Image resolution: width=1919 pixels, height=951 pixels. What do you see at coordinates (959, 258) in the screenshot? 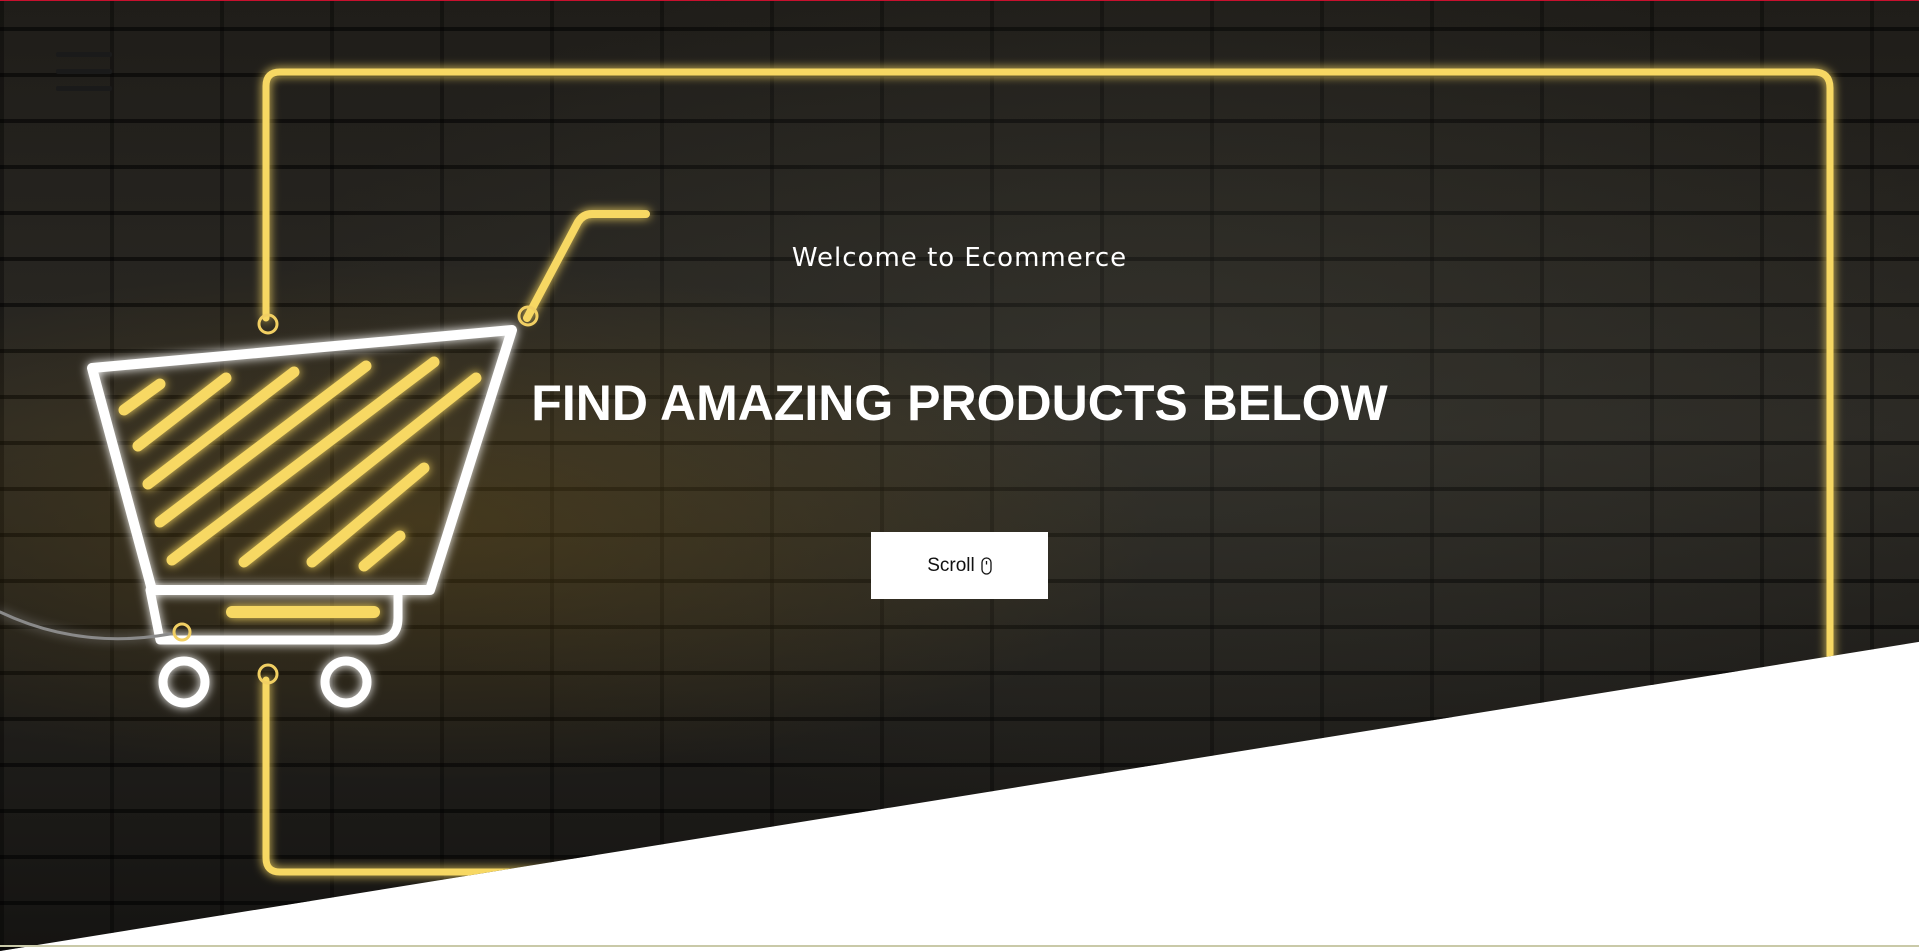
I see `hero-welcome-text: Welcome to Ecommerce` at bounding box center [959, 258].